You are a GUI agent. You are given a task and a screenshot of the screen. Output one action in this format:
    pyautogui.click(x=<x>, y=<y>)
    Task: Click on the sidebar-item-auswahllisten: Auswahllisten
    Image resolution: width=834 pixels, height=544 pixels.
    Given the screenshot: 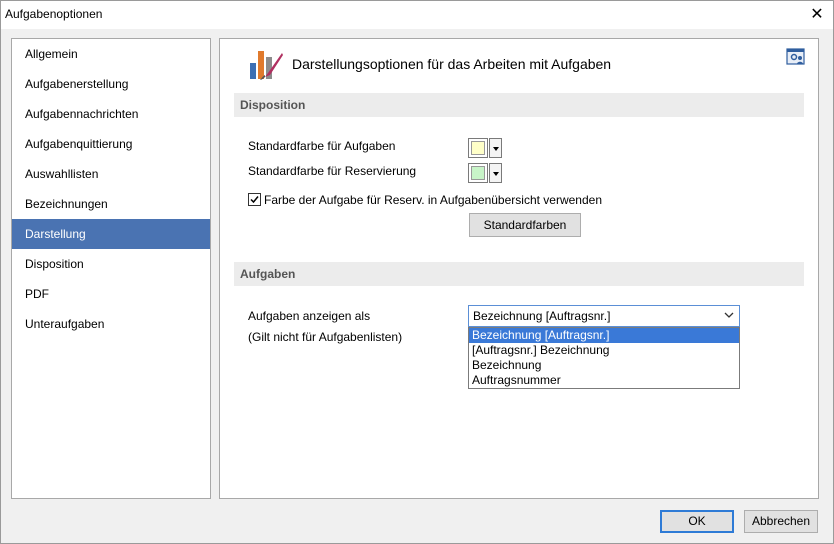 What is the action you would take?
    pyautogui.click(x=111, y=174)
    